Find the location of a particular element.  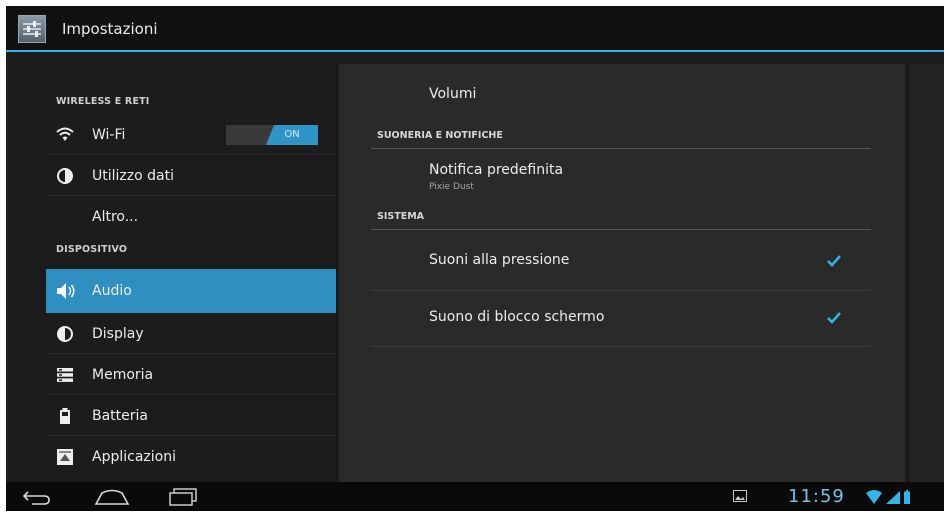

sidebar-item-label: Display is located at coordinates (118, 334).